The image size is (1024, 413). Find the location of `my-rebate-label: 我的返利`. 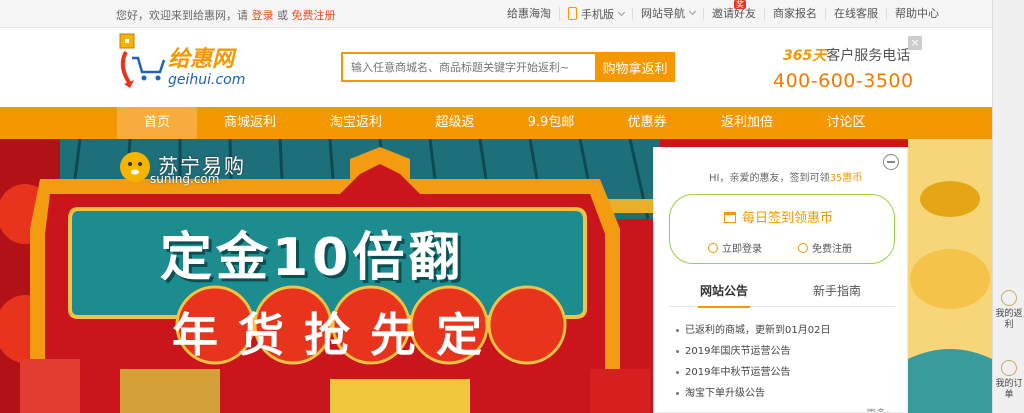

my-rebate-label: 我的返利 is located at coordinates (1009, 319).